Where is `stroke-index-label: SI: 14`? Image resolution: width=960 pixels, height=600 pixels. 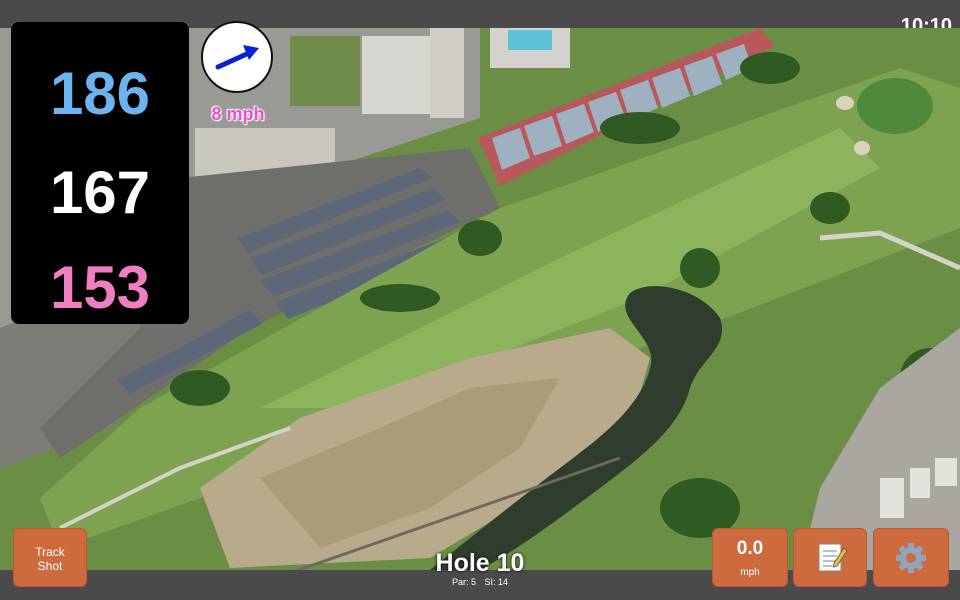 stroke-index-label: SI: 14 is located at coordinates (496, 582).